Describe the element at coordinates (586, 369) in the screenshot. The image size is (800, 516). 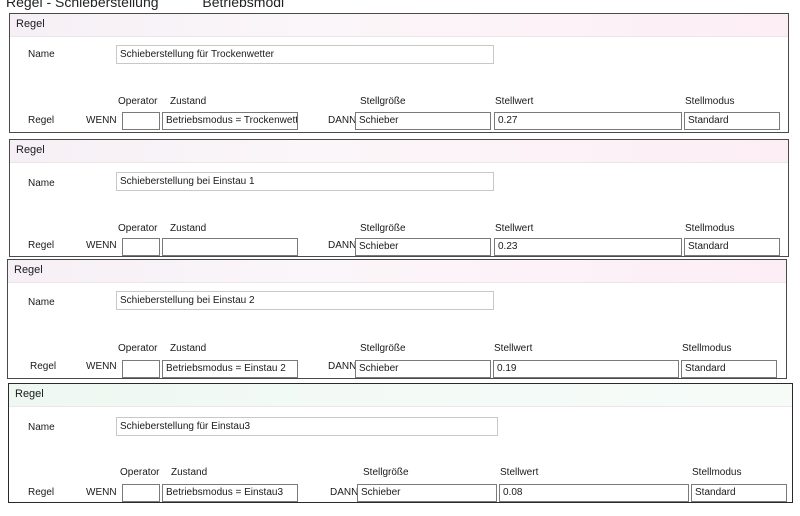
I see `stellwert-field: 0.19` at that location.